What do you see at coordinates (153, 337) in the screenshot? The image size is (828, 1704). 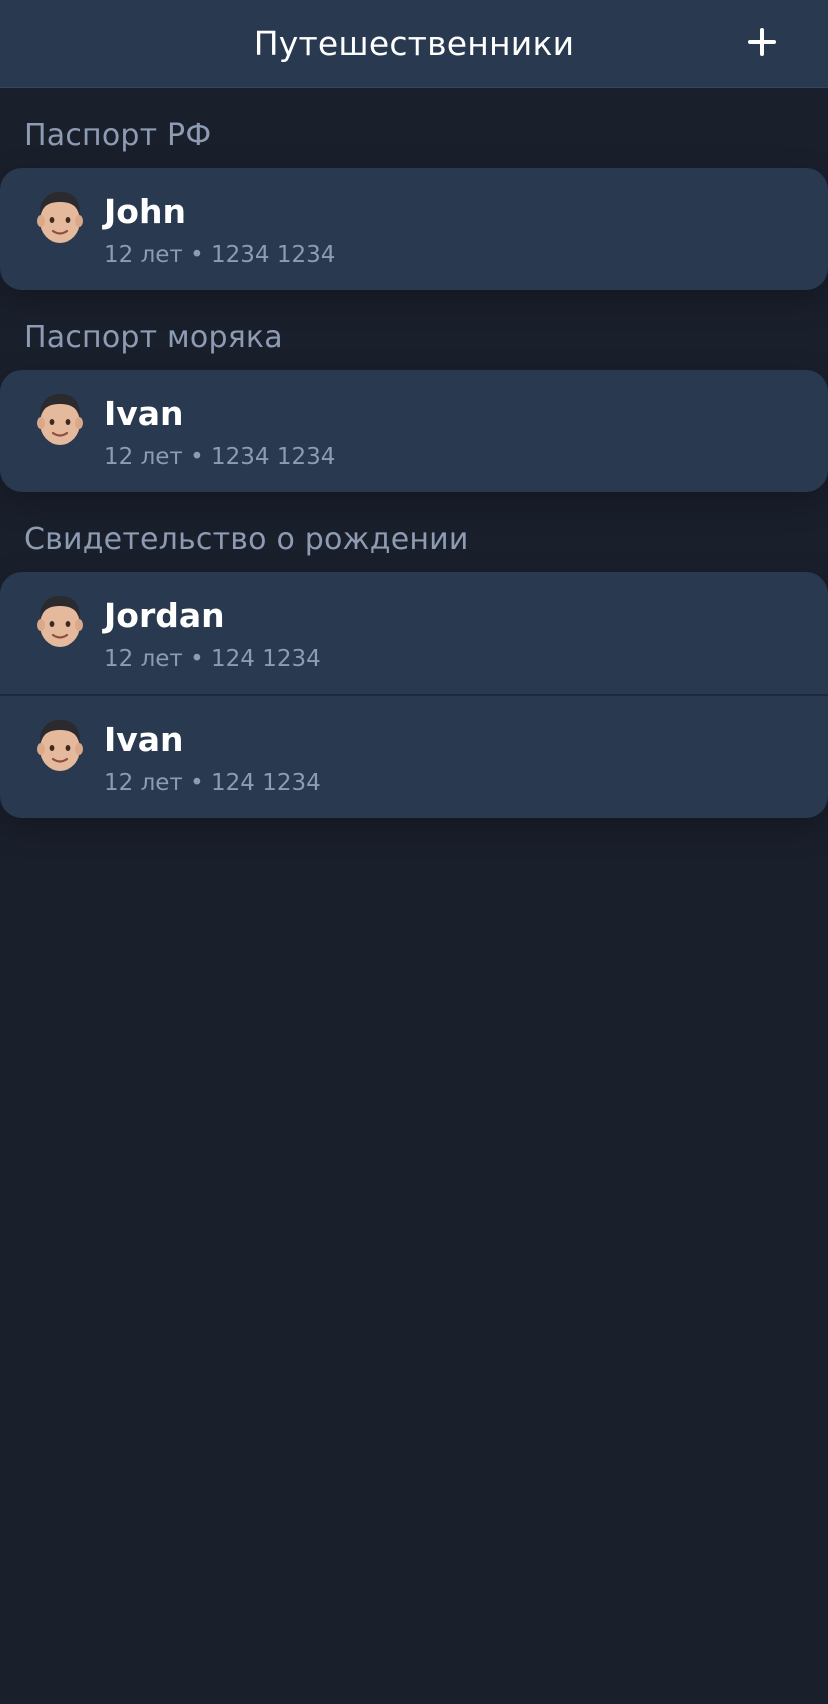 I see `section-title-seaman-passport: Паспорт моряка` at bounding box center [153, 337].